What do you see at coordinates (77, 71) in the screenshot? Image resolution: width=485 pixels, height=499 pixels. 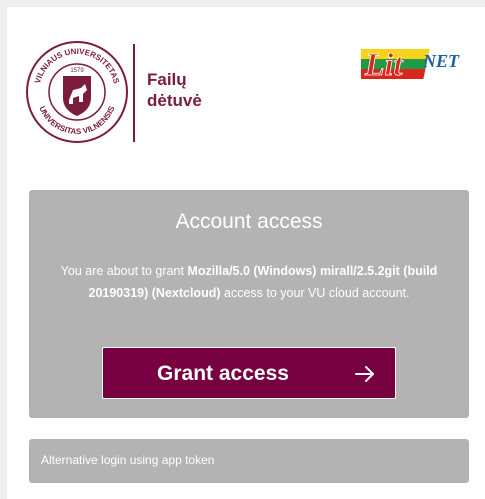 I see `svg-text: 1579` at bounding box center [77, 71].